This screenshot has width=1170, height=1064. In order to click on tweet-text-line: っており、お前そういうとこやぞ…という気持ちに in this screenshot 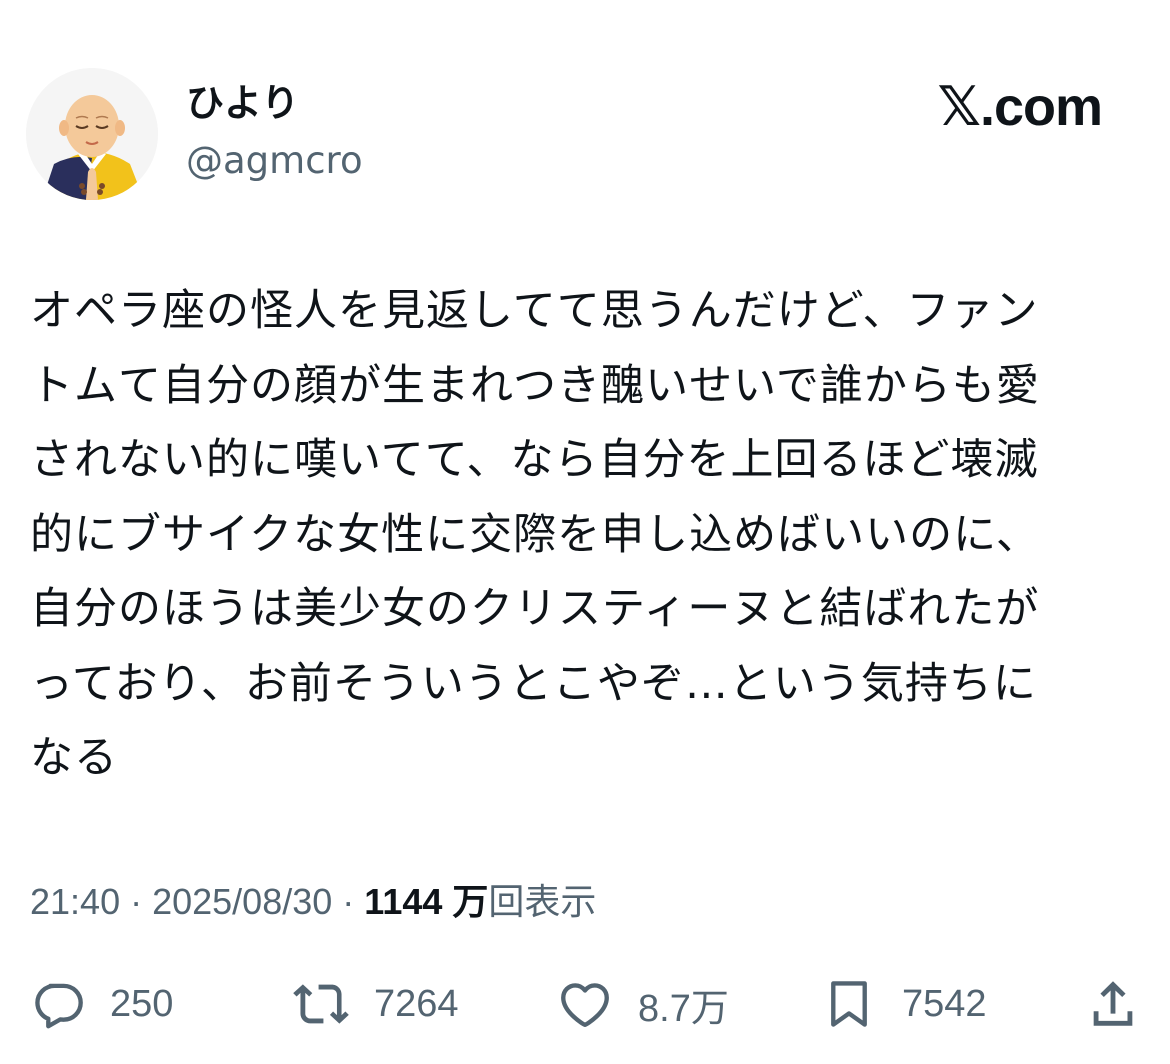, I will do `click(533, 683)`.